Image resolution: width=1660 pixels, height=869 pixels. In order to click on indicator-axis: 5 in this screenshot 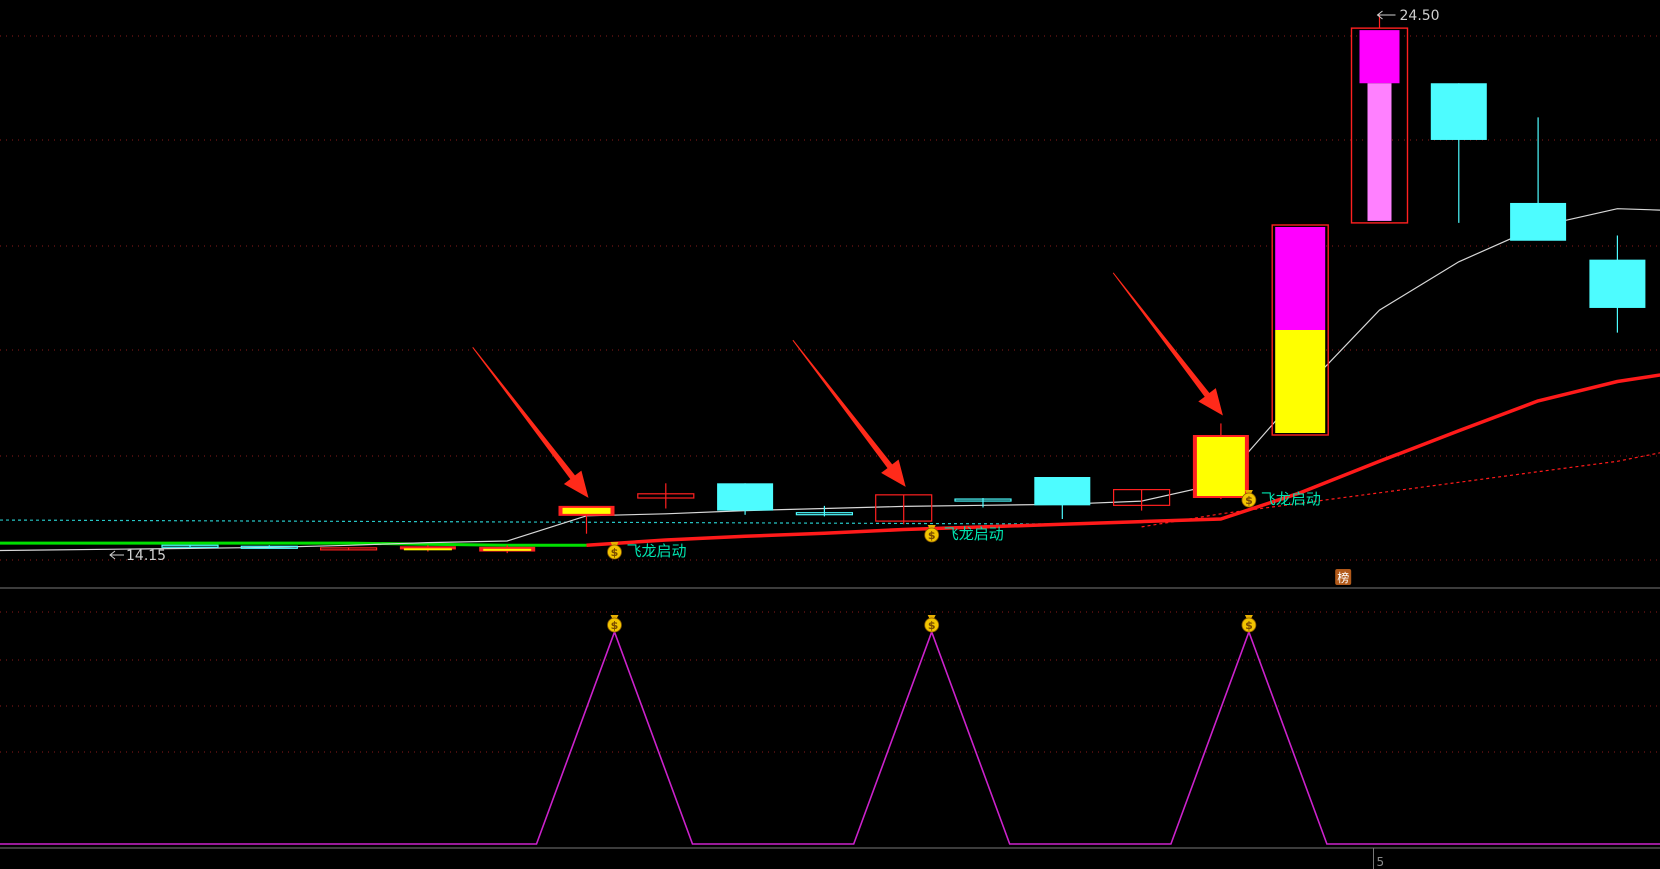, I will do `click(1379, 858)`.